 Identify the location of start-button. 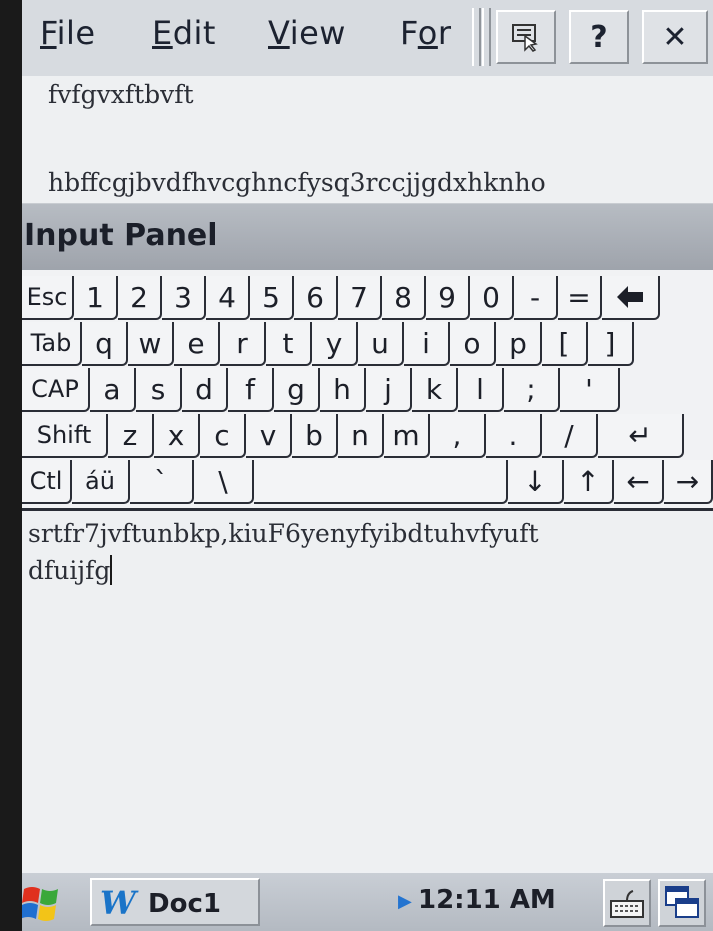
(42, 903).